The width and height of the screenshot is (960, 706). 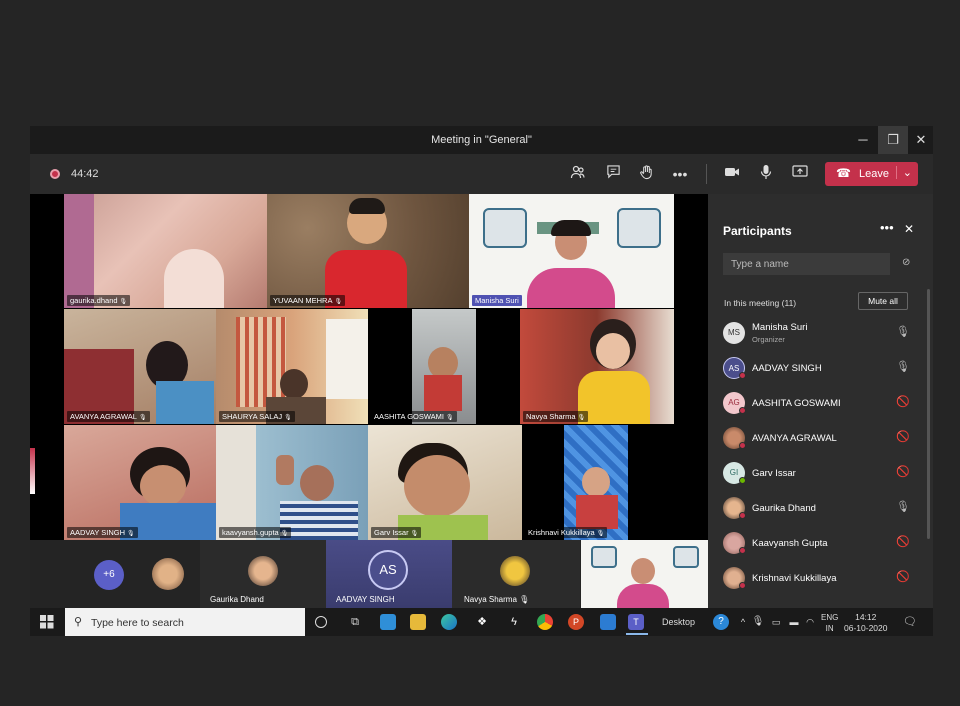 I want to click on participant-search-input, so click(x=806, y=264).